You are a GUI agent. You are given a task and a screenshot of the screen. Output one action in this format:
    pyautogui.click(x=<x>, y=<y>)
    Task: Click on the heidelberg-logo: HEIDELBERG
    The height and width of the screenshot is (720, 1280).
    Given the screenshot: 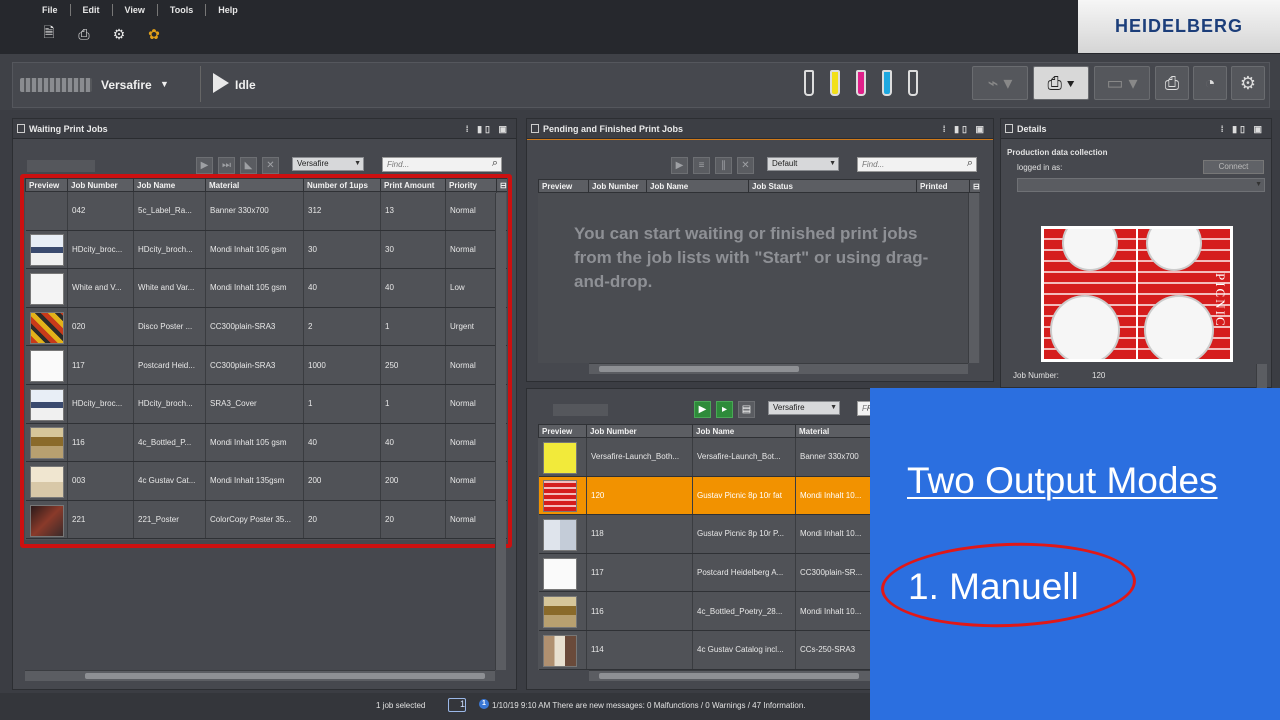 What is the action you would take?
    pyautogui.click(x=1179, y=26)
    